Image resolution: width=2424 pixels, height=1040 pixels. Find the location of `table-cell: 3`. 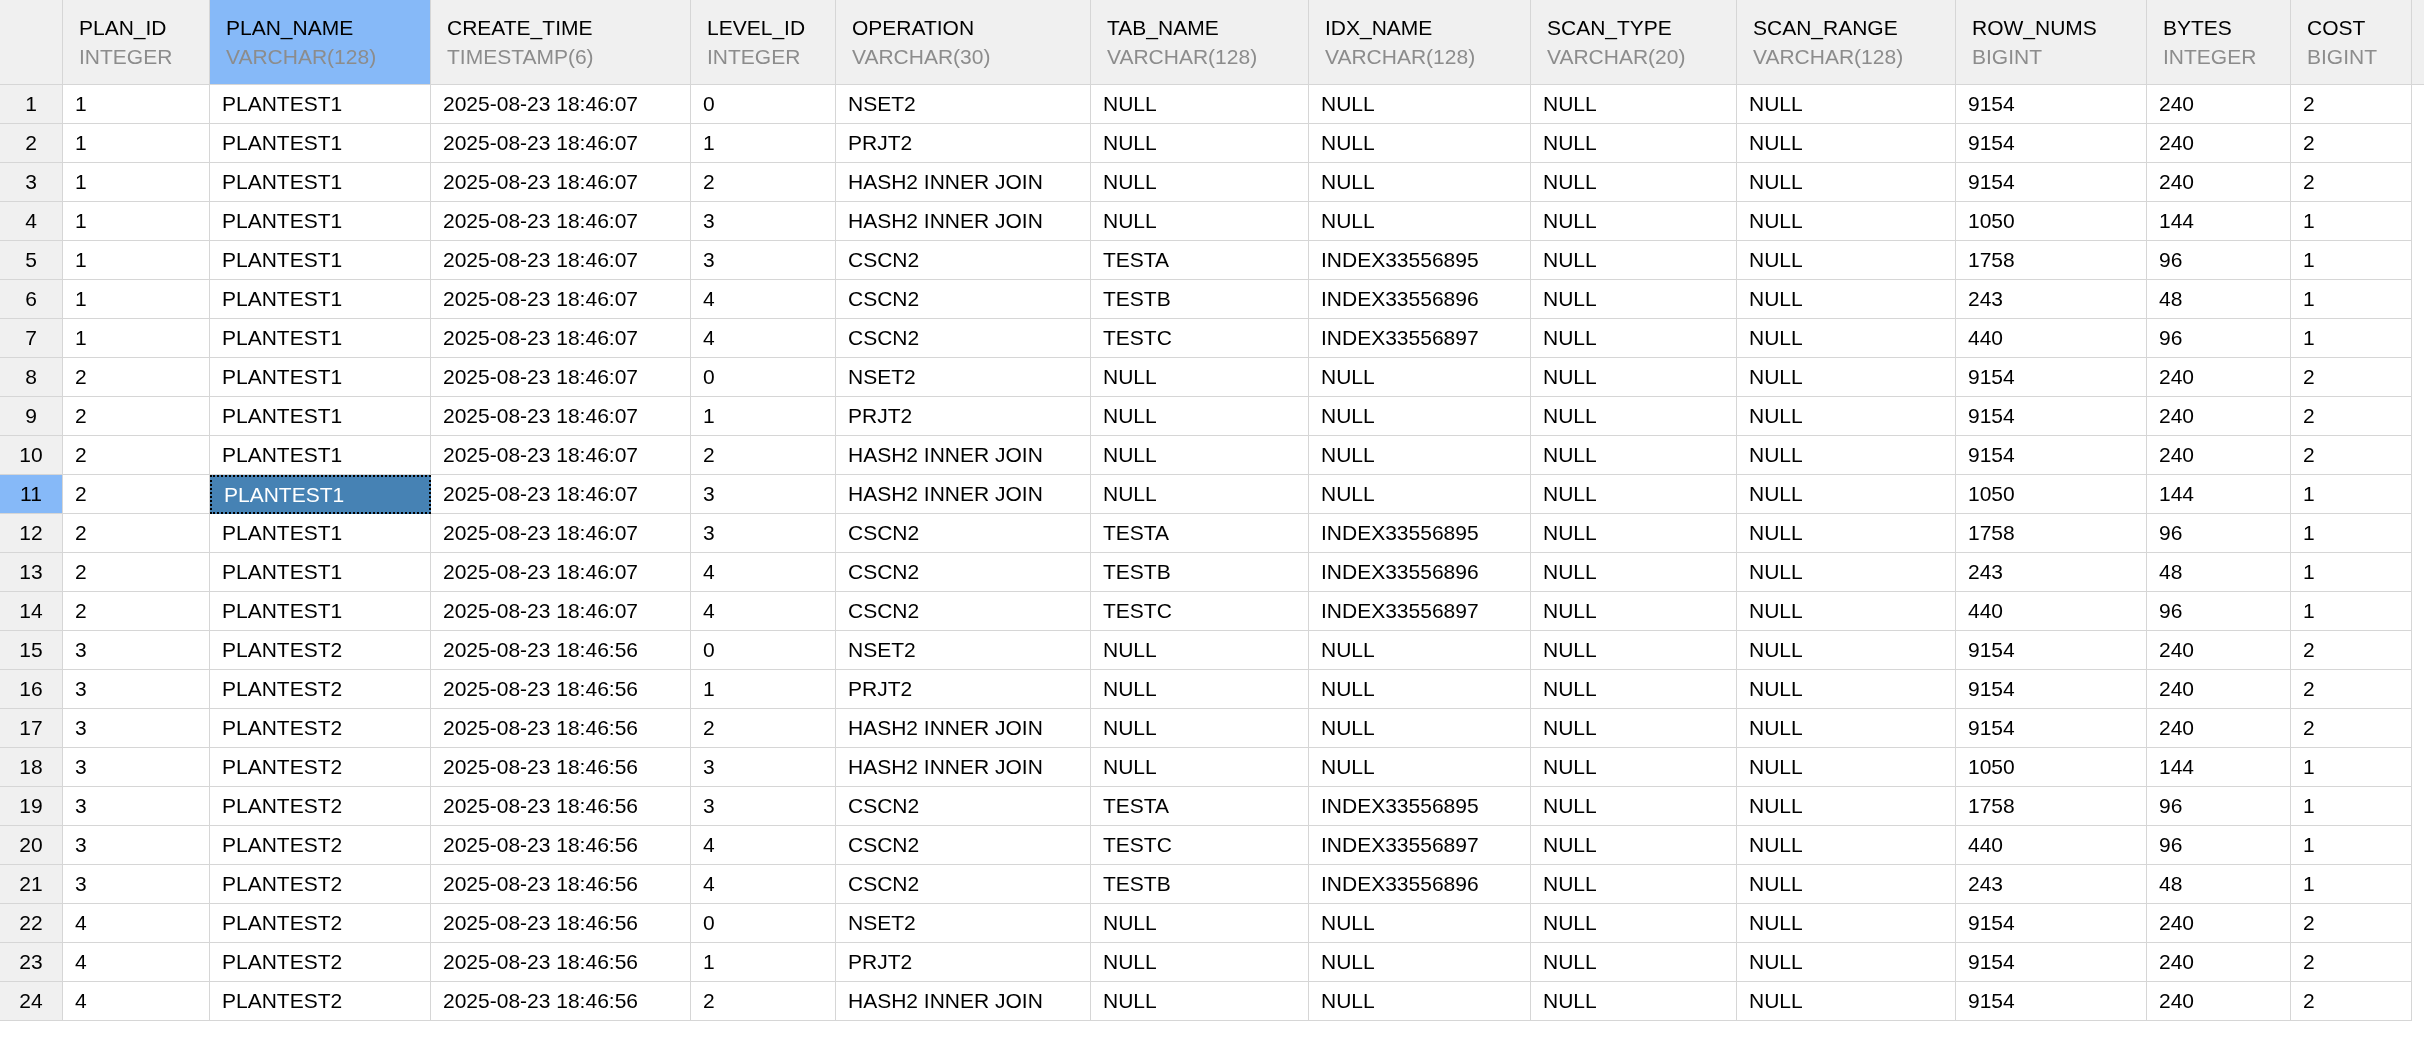

table-cell: 3 is located at coordinates (136, 884).